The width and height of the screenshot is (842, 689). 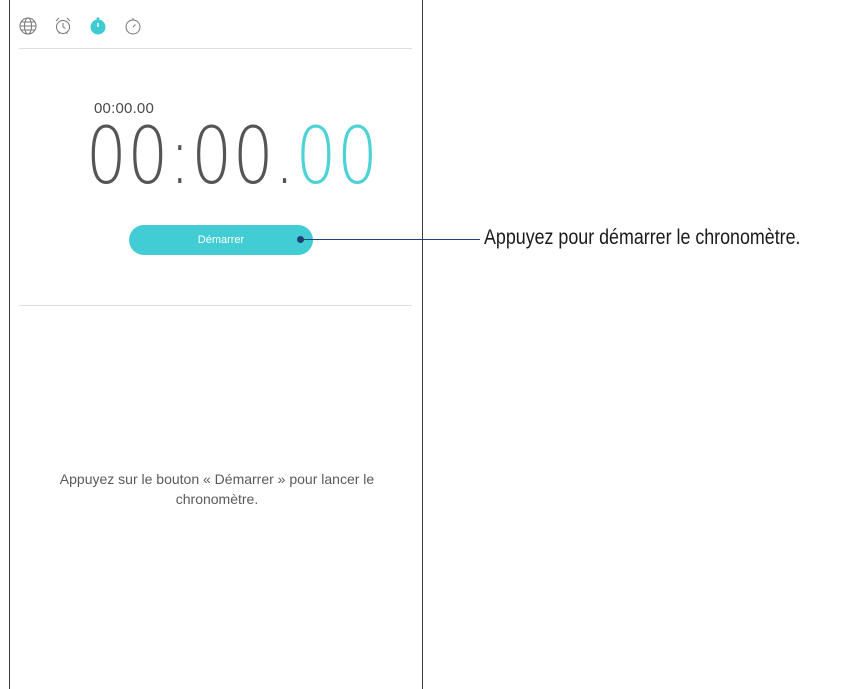 What do you see at coordinates (28, 26) in the screenshot?
I see `globe-icon` at bounding box center [28, 26].